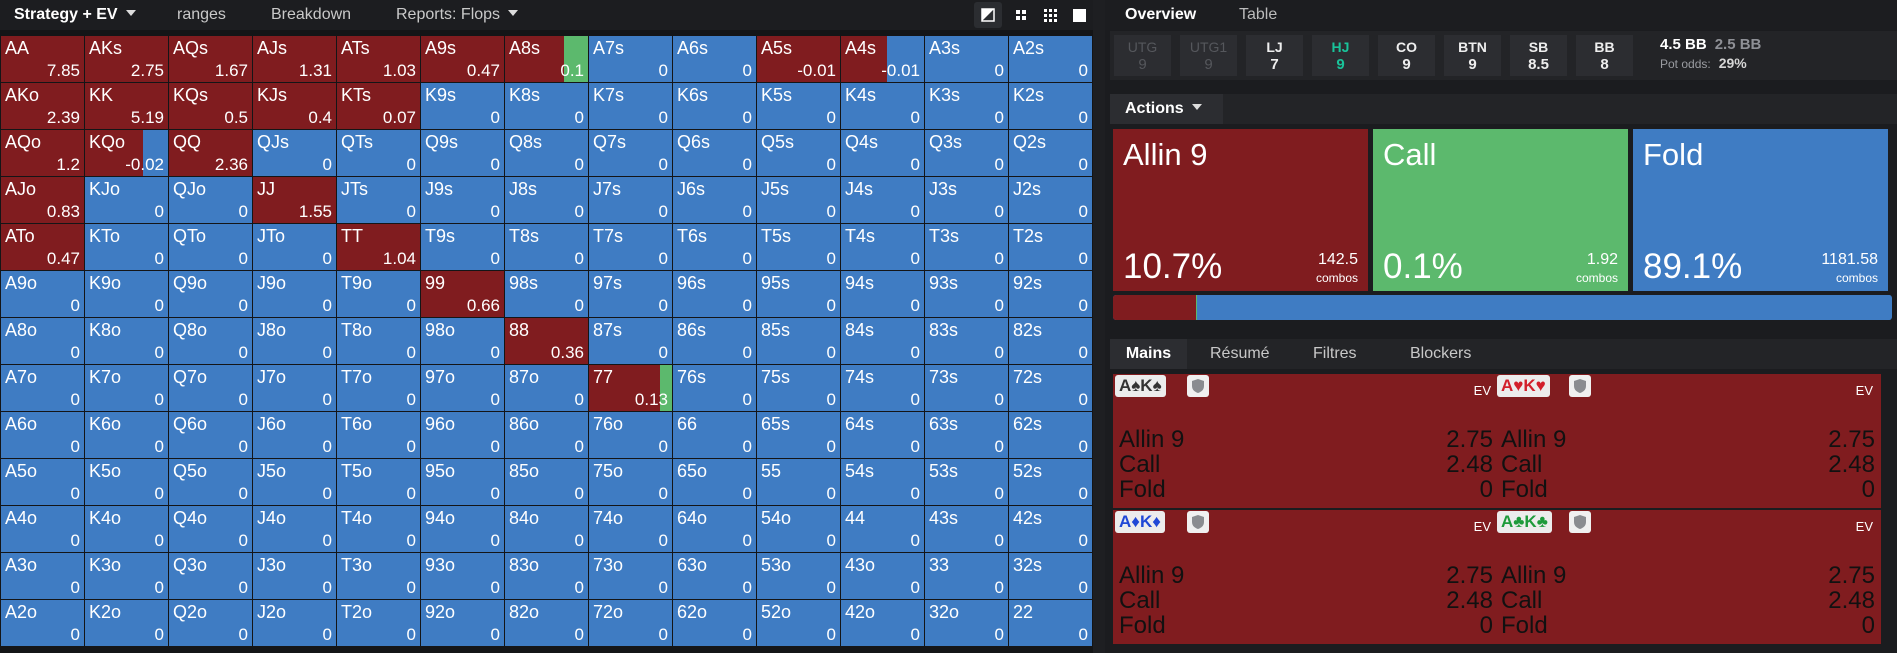  Describe the element at coordinates (1240, 210) in the screenshot. I see `action-card-allin: Allin 9 10.7% 142.5 combos` at that location.